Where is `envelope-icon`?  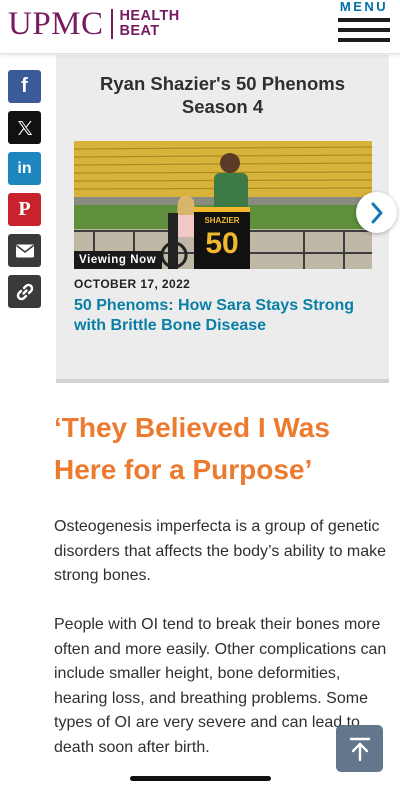
envelope-icon is located at coordinates (24, 250).